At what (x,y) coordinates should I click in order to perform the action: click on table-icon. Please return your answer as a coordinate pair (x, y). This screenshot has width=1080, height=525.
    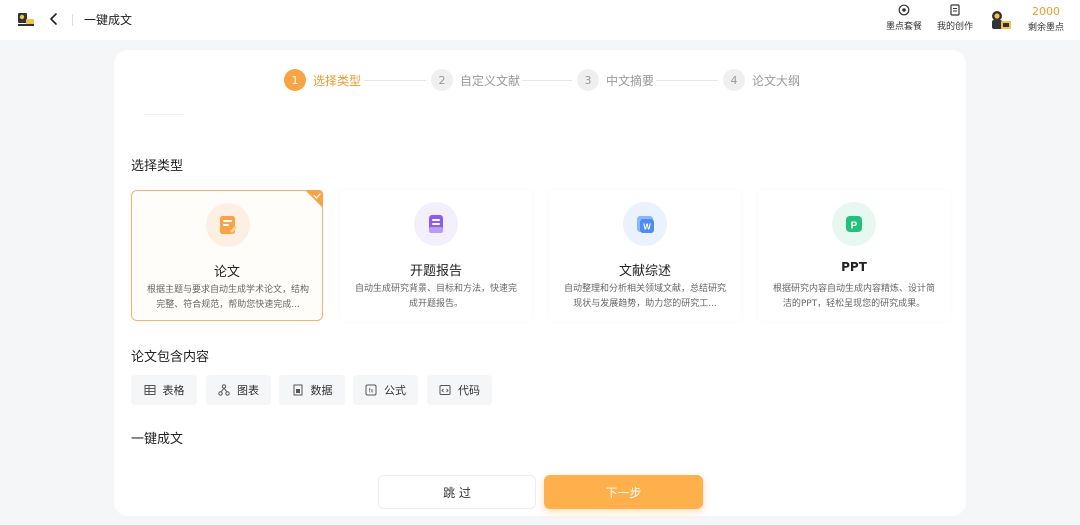
    Looking at the image, I should click on (149, 390).